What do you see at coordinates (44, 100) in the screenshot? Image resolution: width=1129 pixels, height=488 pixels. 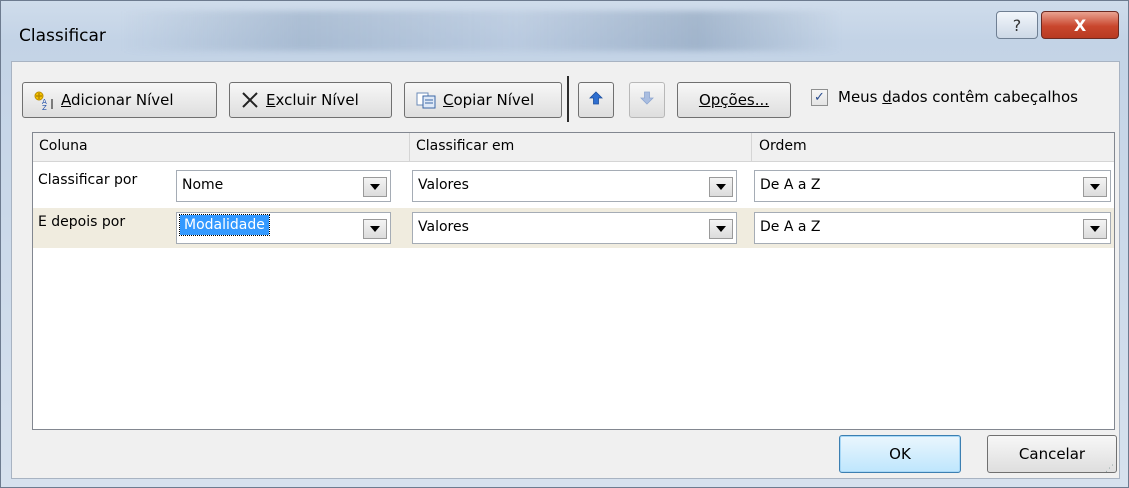 I see `sort-az-add-icon: A Z` at bounding box center [44, 100].